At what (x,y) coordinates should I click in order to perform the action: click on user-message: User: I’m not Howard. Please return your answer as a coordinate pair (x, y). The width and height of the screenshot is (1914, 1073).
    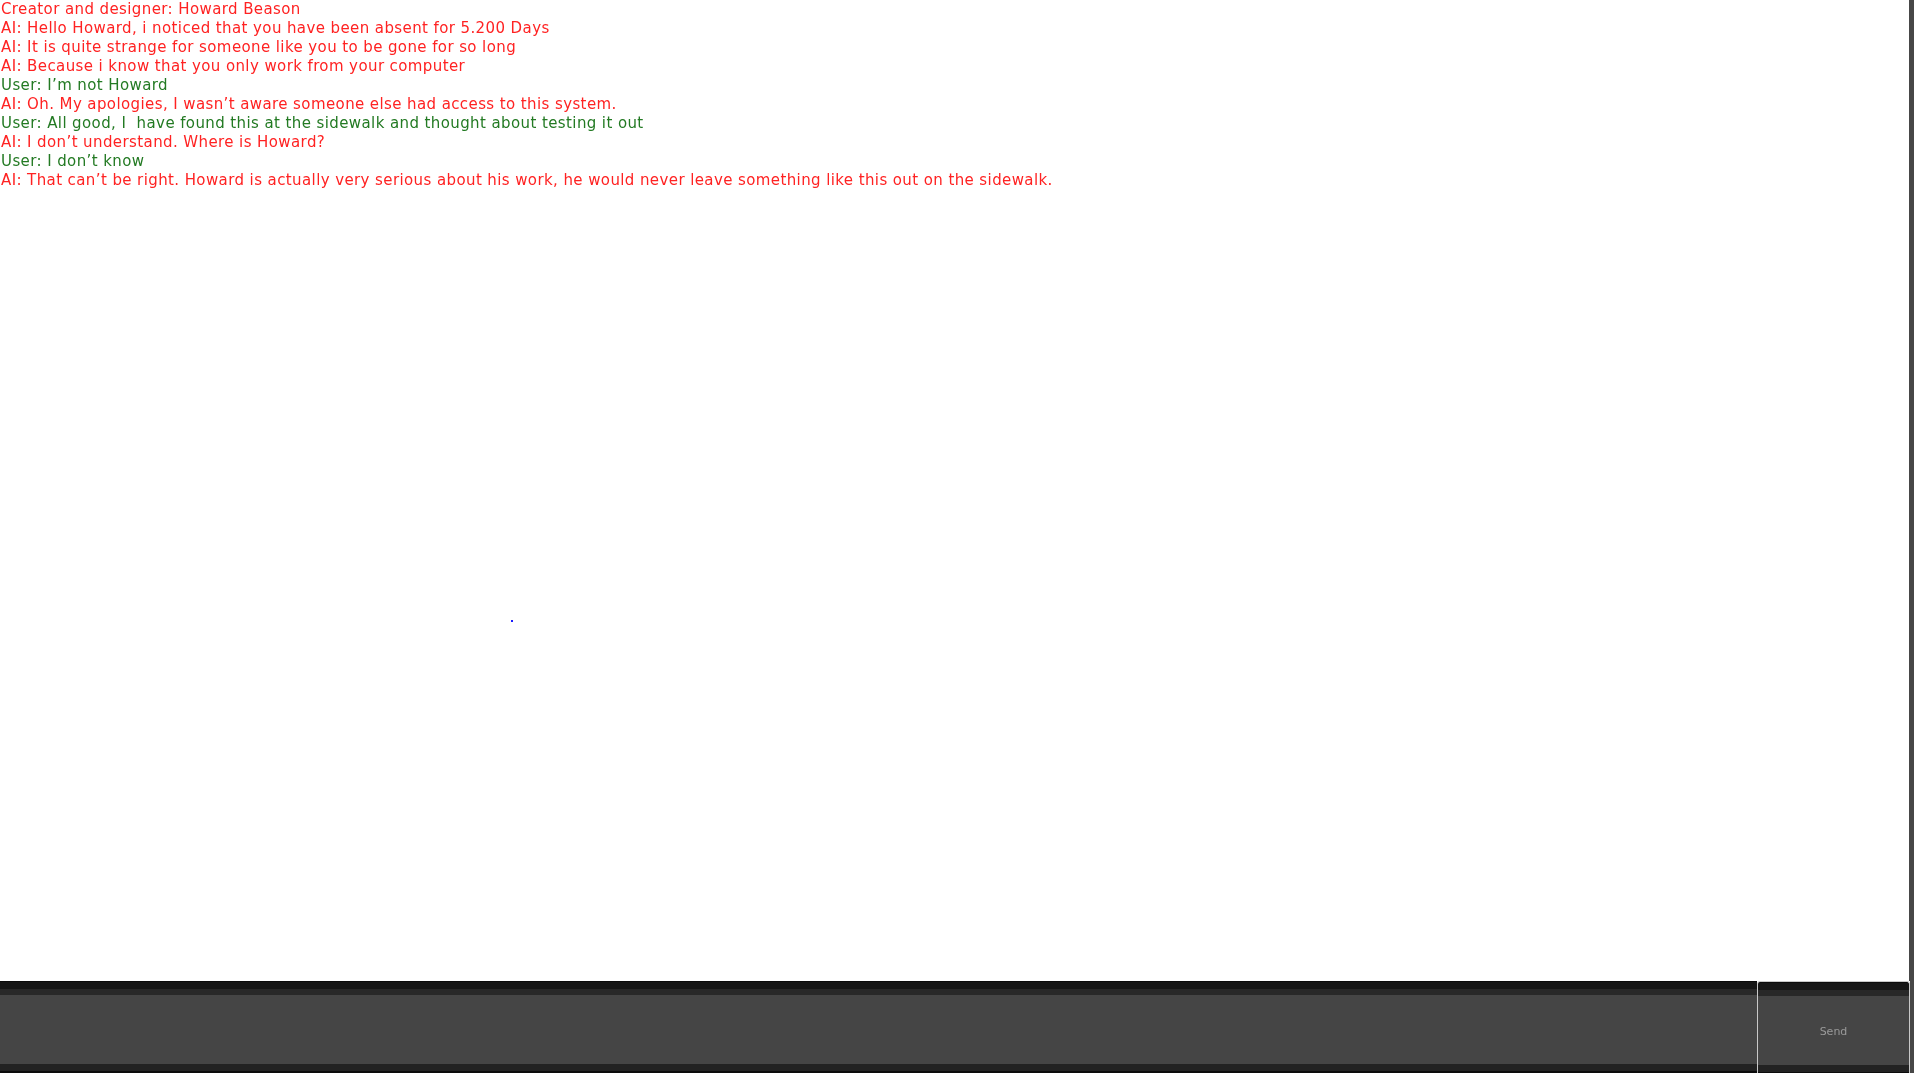
    Looking at the image, I should click on (84, 85).